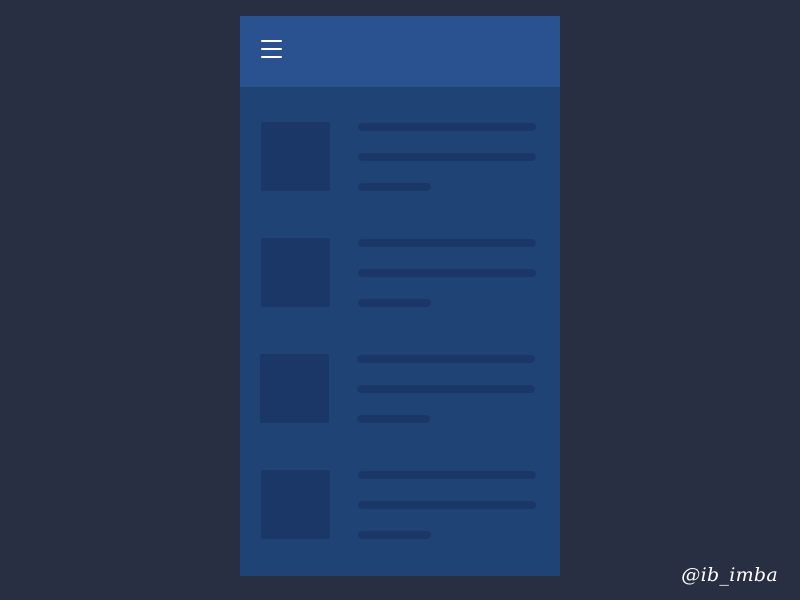 The image size is (800, 600). What do you see at coordinates (729, 575) in the screenshot?
I see `watermark-signature: @ib_imba` at bounding box center [729, 575].